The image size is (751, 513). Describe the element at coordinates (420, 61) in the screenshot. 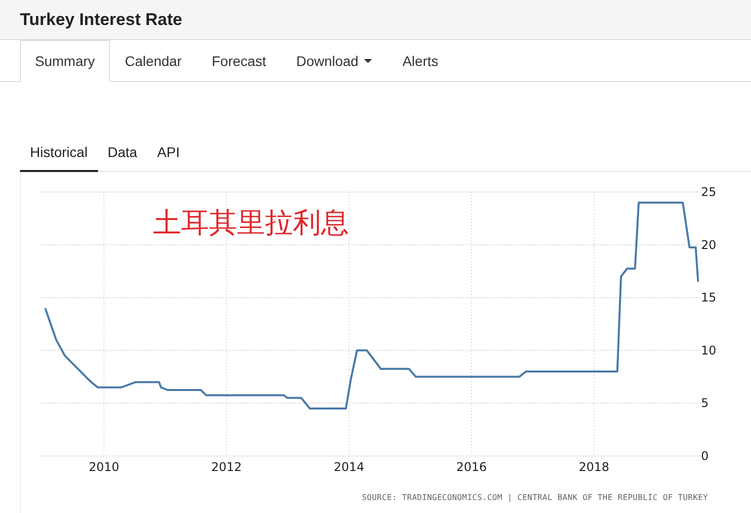

I see `nav-tab: Alerts` at that location.